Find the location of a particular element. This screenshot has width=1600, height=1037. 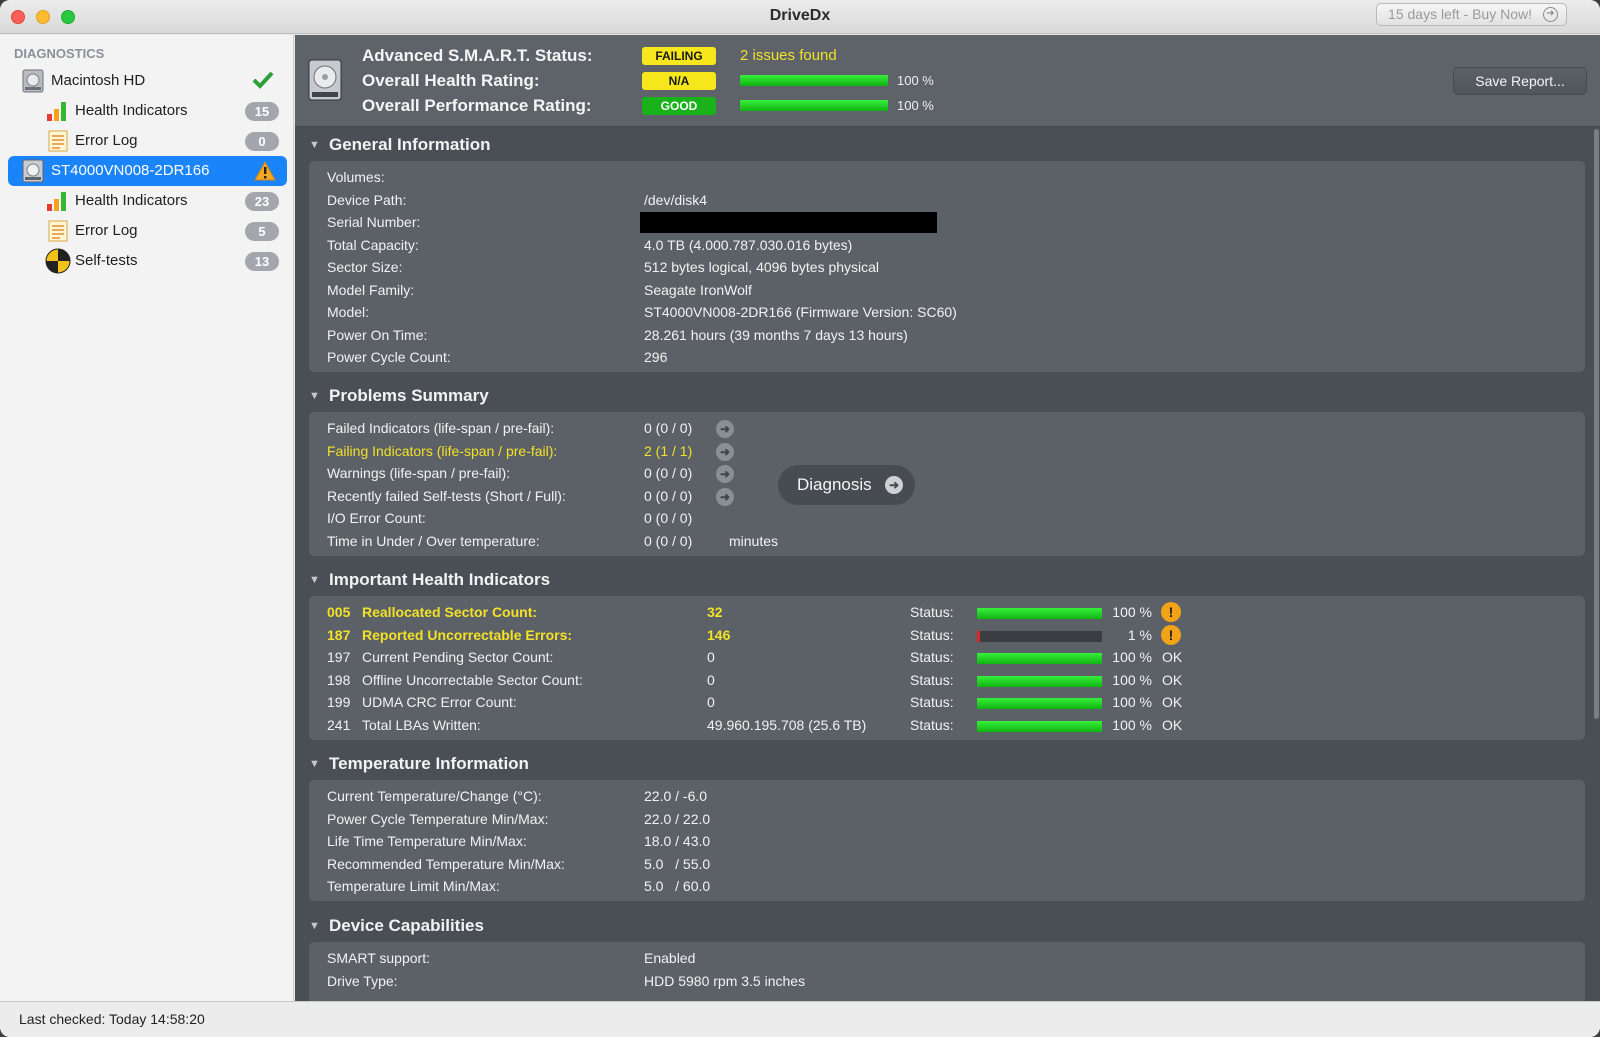

problem-label: I/O Error Count: is located at coordinates (376, 518).